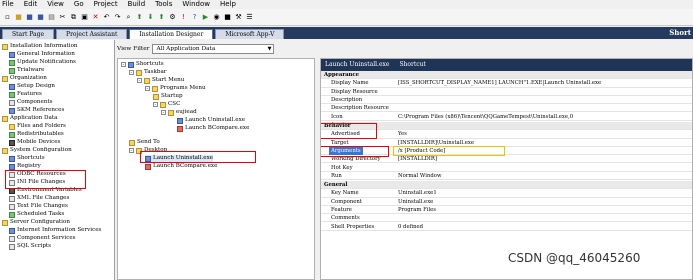  What do you see at coordinates (506, 151) in the screenshot?
I see `property-row-arguments: Arguments/x [Product Code]` at bounding box center [506, 151].